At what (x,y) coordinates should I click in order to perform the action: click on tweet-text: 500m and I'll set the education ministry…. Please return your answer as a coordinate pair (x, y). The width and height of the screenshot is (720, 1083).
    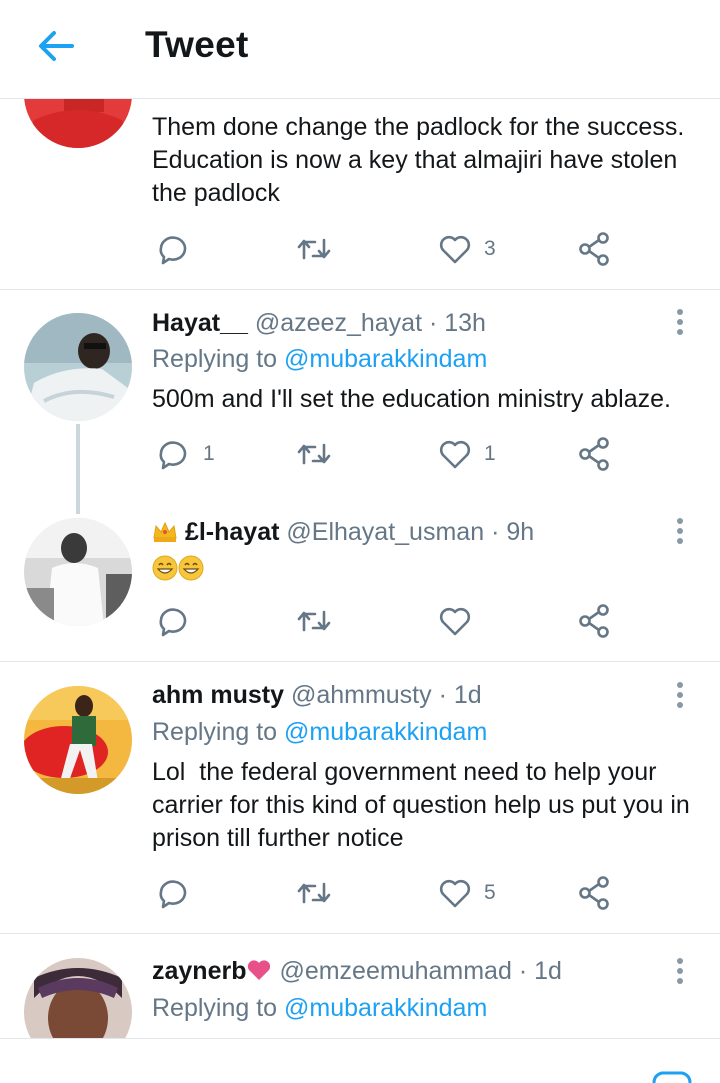
    Looking at the image, I should click on (411, 399).